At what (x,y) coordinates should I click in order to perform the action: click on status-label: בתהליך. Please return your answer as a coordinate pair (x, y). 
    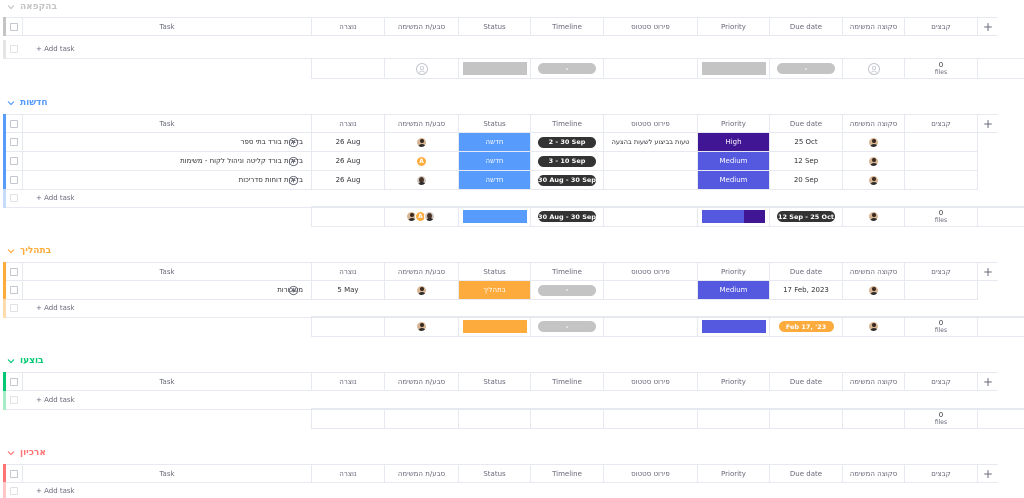
    Looking at the image, I should click on (494, 290).